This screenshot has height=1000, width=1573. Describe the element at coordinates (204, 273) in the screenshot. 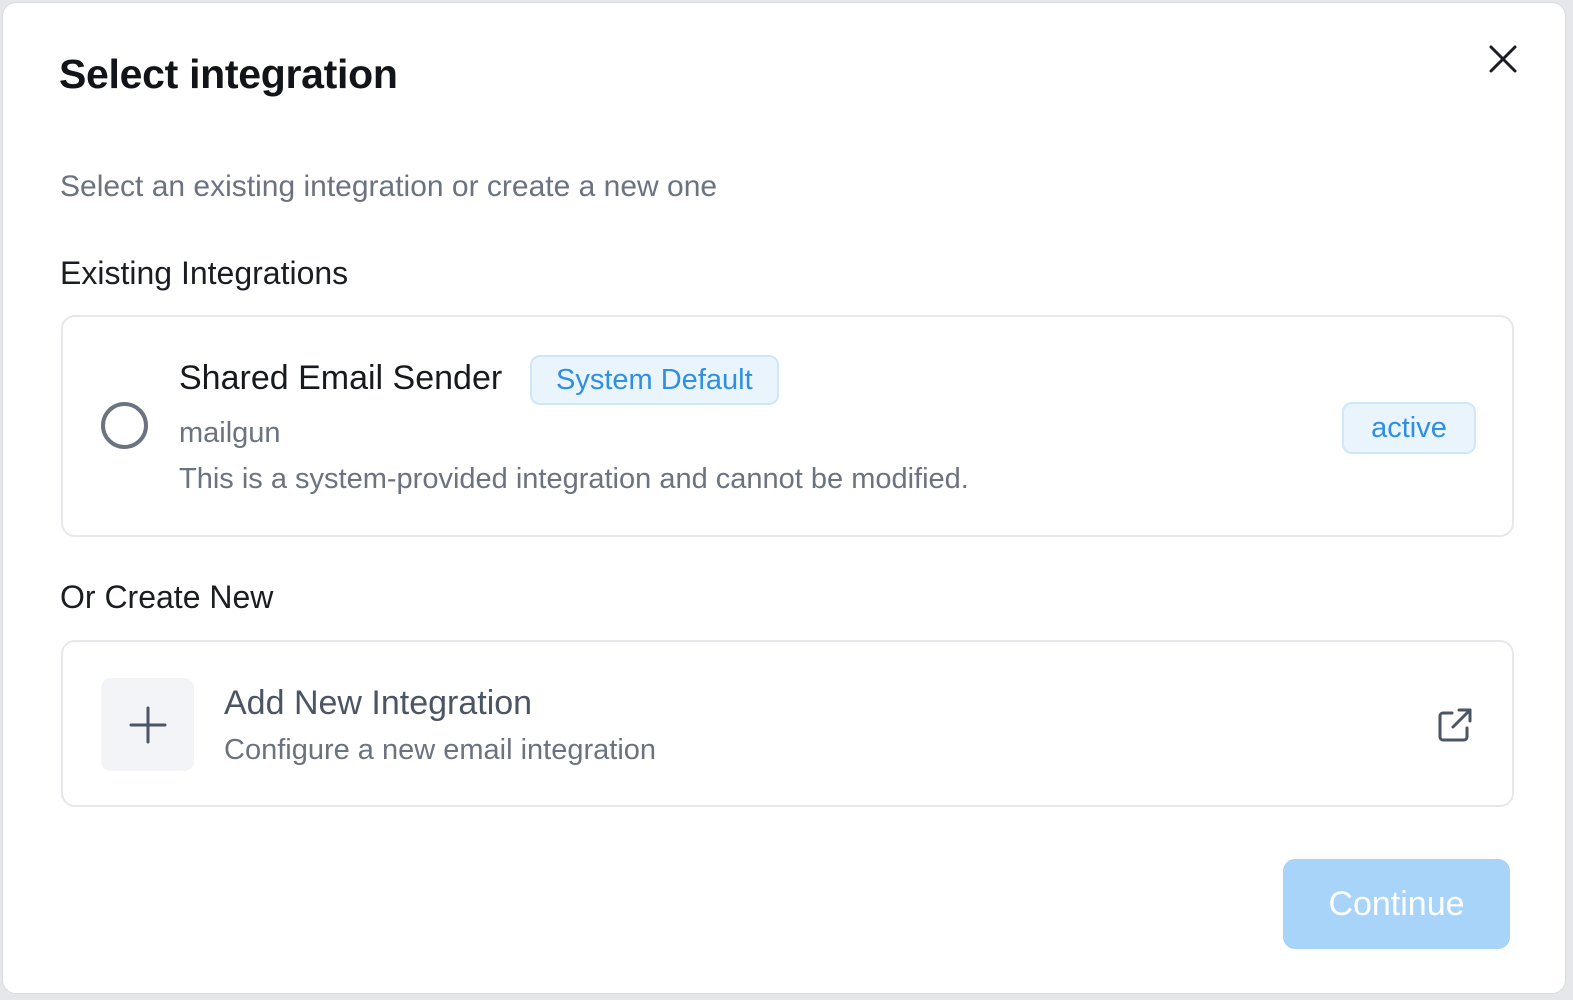

I see `existing-integrations-heading: Existing Integrations` at that location.